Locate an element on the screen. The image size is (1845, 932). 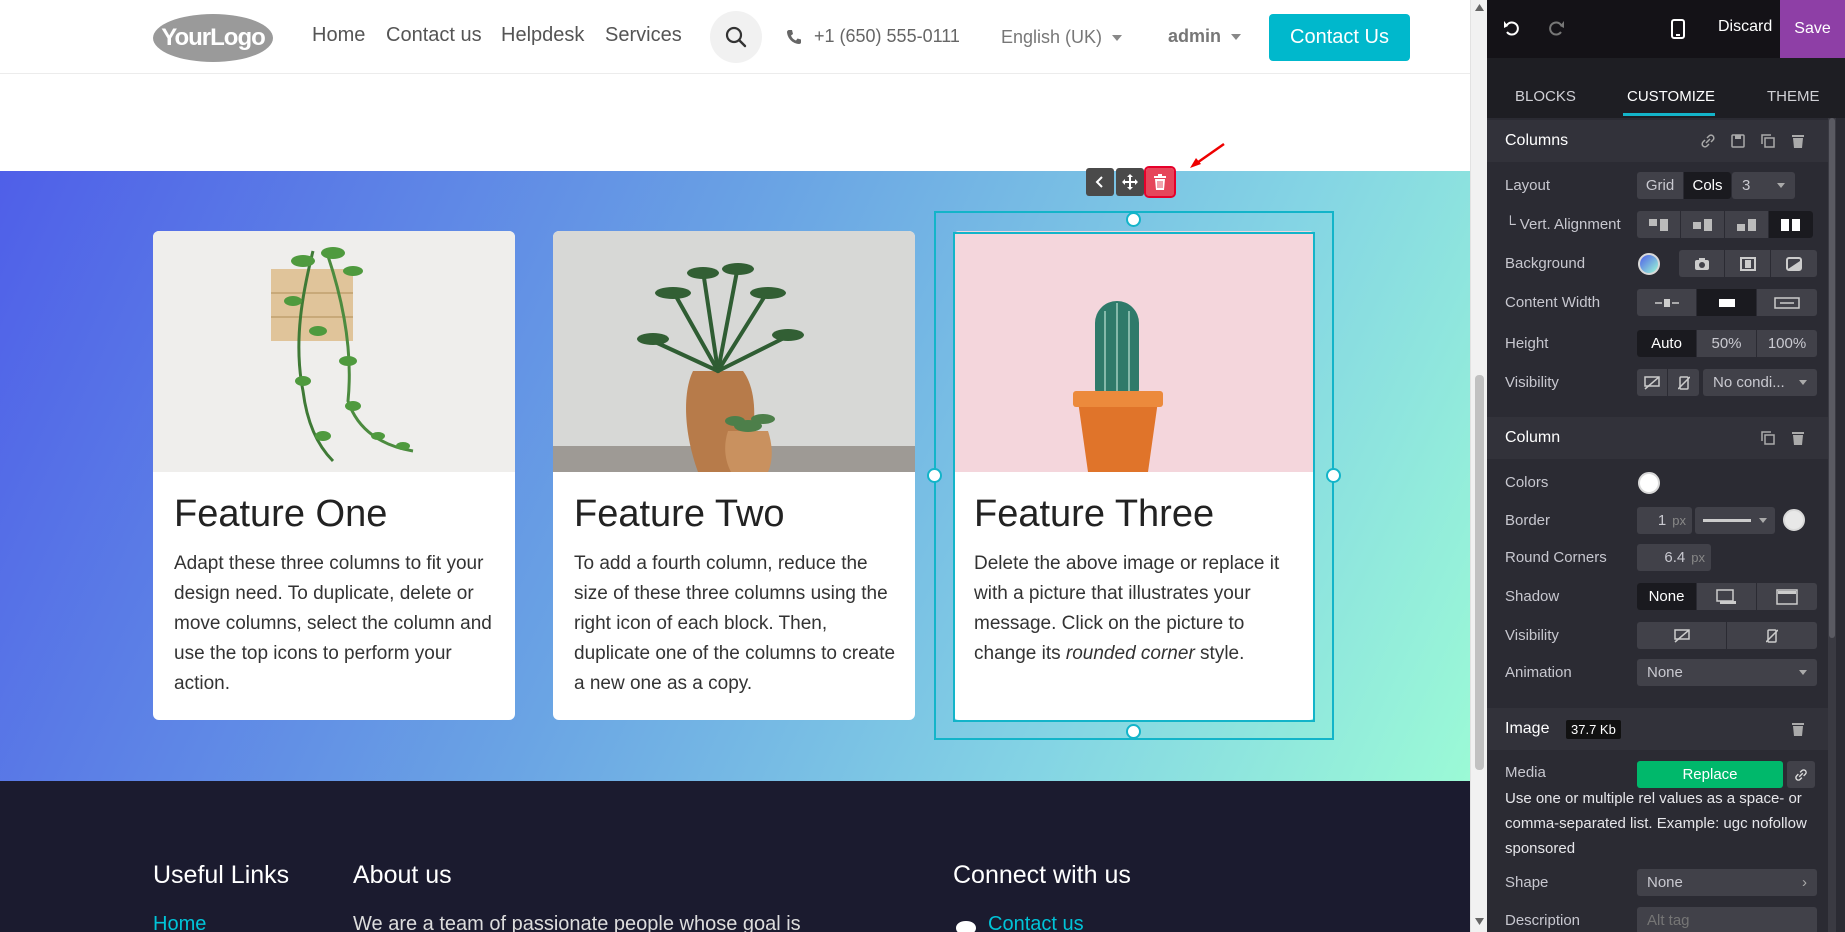
resize-handle-bottom is located at coordinates (1133, 731).